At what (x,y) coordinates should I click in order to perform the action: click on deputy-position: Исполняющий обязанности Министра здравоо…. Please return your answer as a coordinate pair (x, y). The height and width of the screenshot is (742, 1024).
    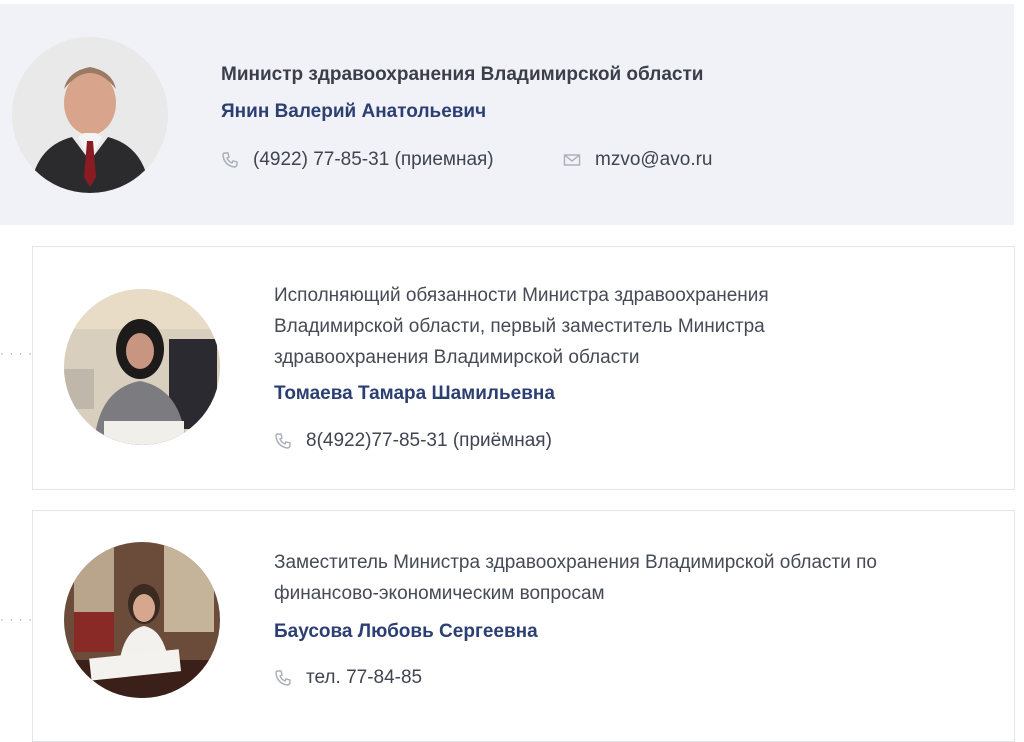
    Looking at the image, I should click on (521, 326).